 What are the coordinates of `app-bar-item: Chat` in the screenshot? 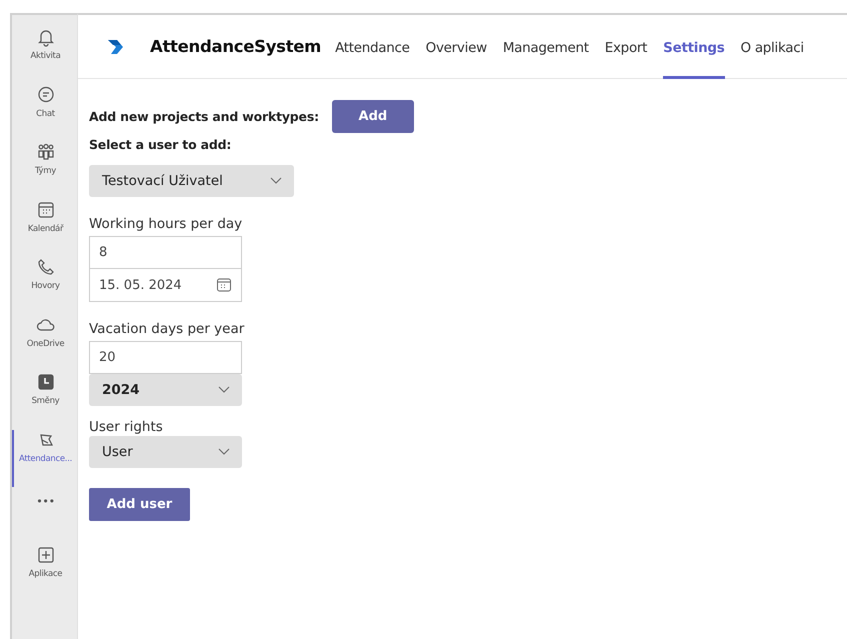 It's located at (44, 113).